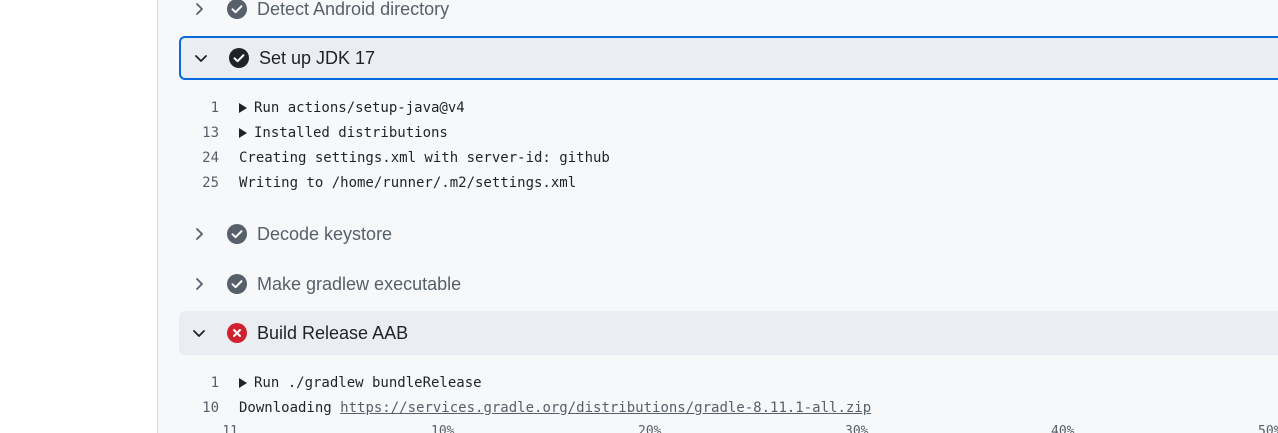  Describe the element at coordinates (1063, 428) in the screenshot. I see `progress-mark: 40%` at that location.